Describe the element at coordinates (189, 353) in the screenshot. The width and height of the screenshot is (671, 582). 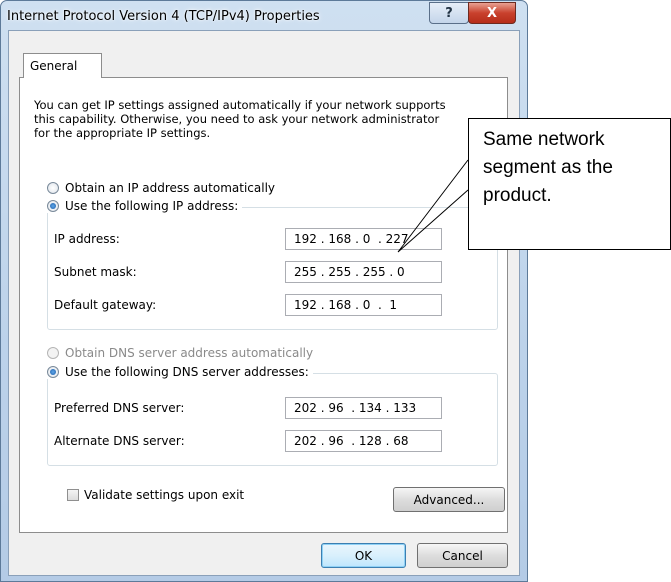
I see `obtain-dns-auto-label: Obtain DNS server address automatically` at that location.